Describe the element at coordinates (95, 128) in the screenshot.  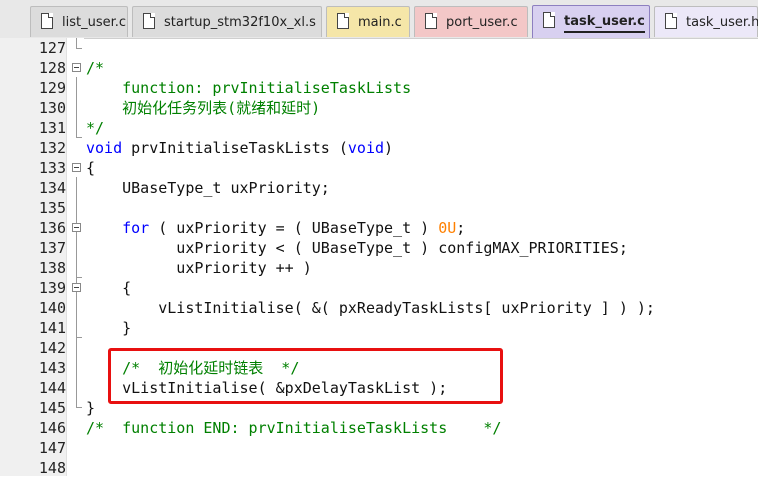
I see `code-text: */` at that location.